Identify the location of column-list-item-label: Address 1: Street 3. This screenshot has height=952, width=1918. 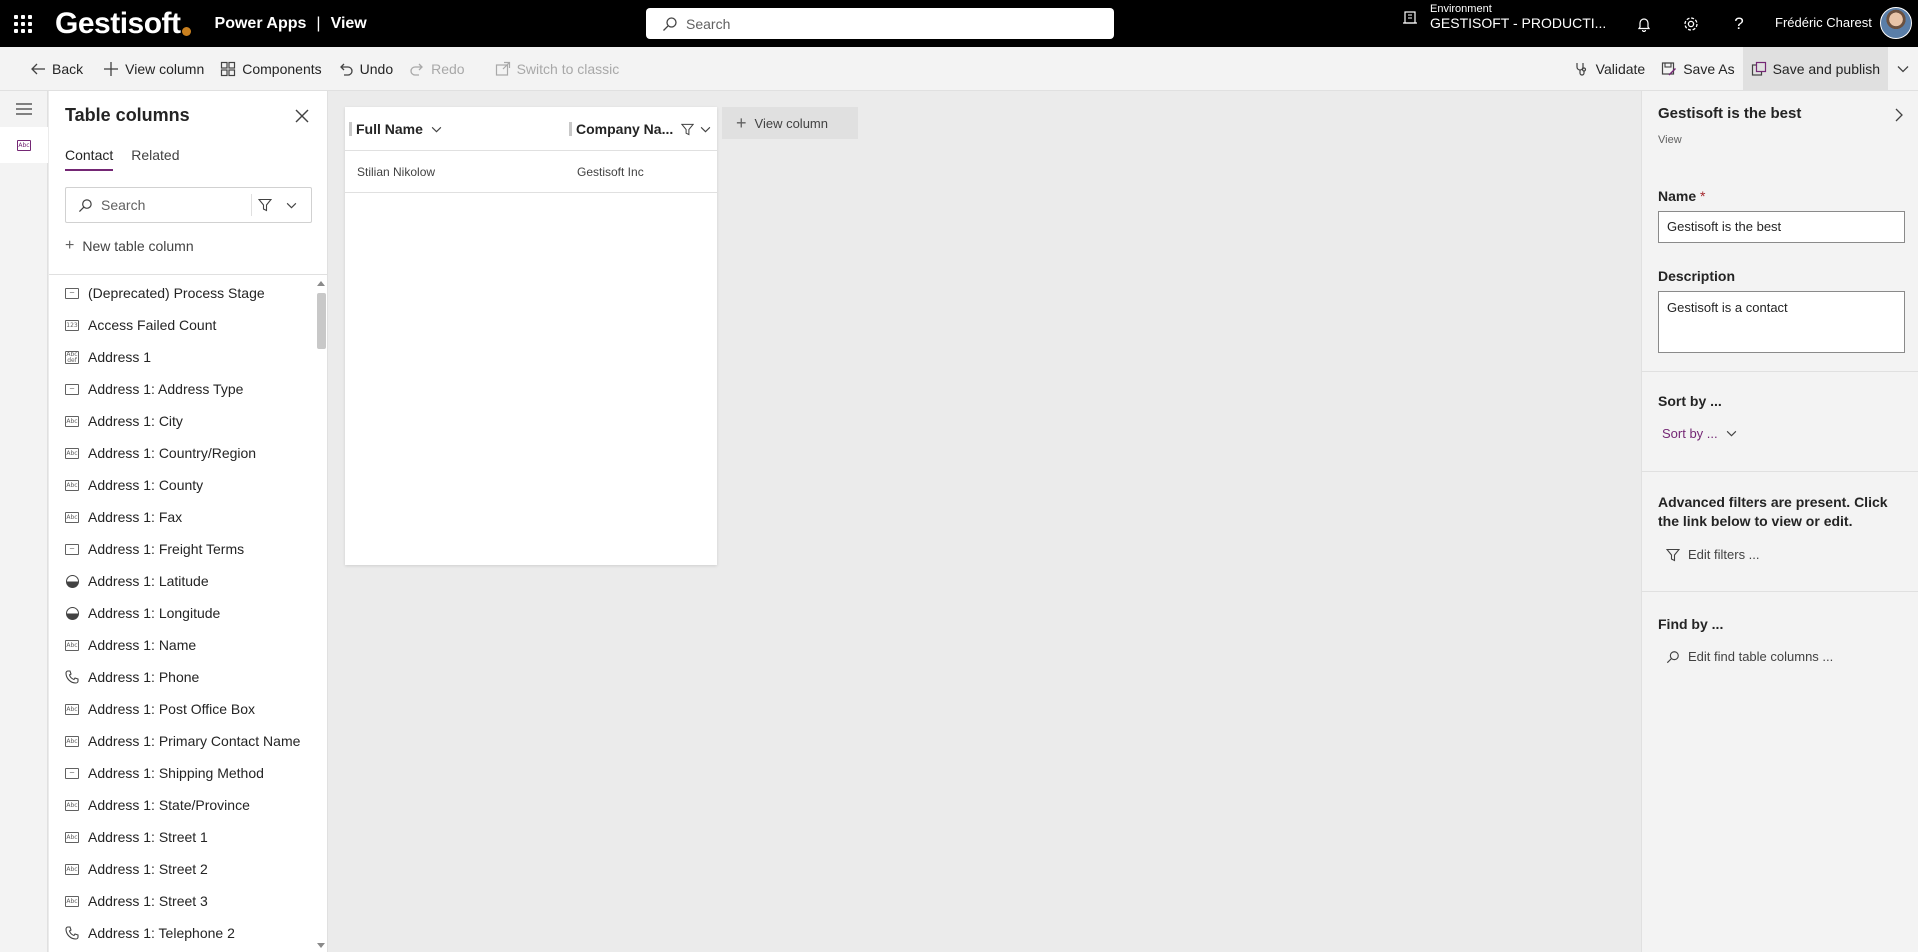
(148, 901).